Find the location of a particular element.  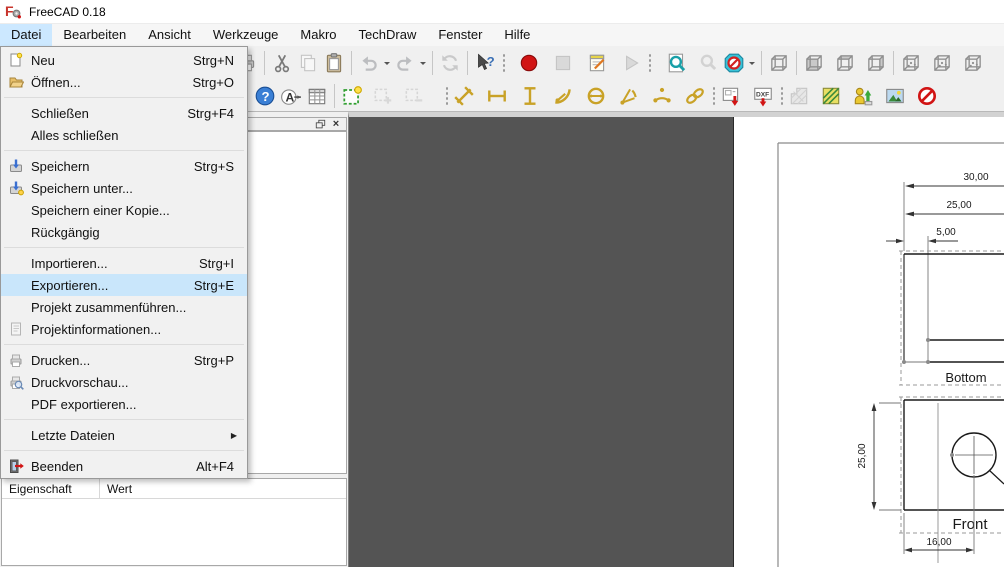

menu-item-r-ckg-ngig: Rückgängig is located at coordinates (124, 232).